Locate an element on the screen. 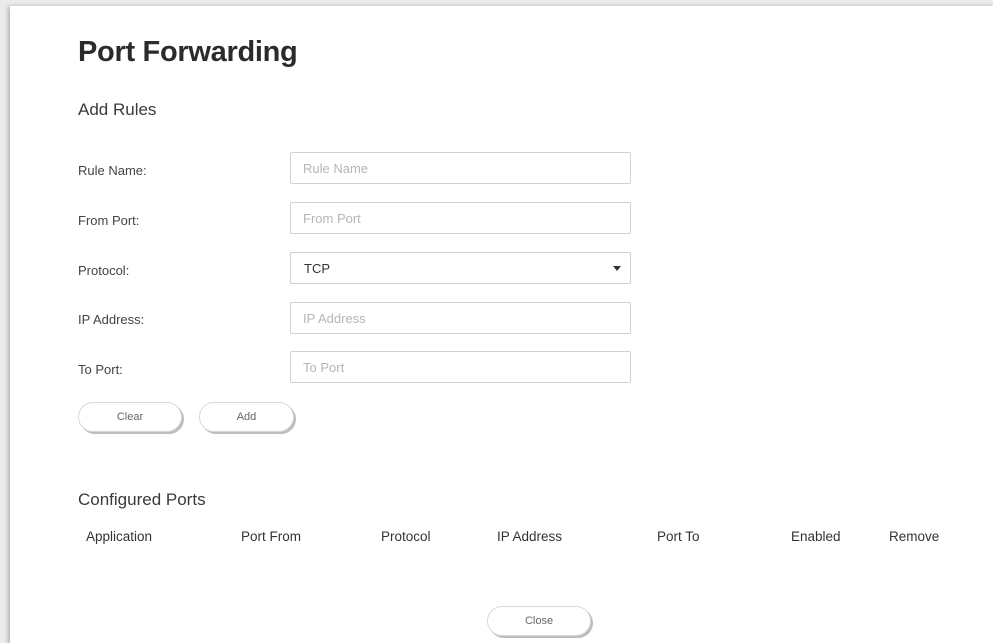 This screenshot has width=993, height=643. from-port-label: From Port: is located at coordinates (109, 220).